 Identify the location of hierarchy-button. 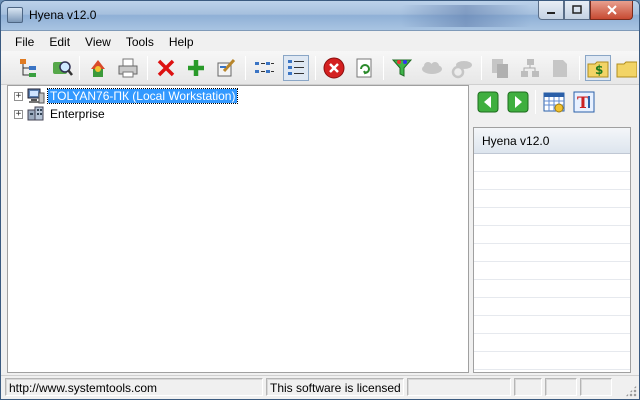
(530, 68).